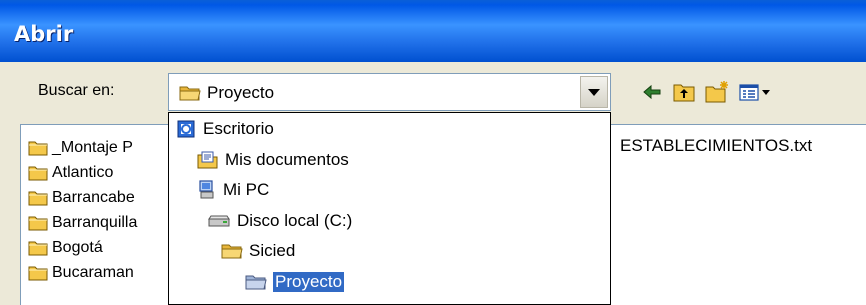 The height and width of the screenshot is (305, 866). I want to click on look-in-value: Proyecto, so click(241, 92).